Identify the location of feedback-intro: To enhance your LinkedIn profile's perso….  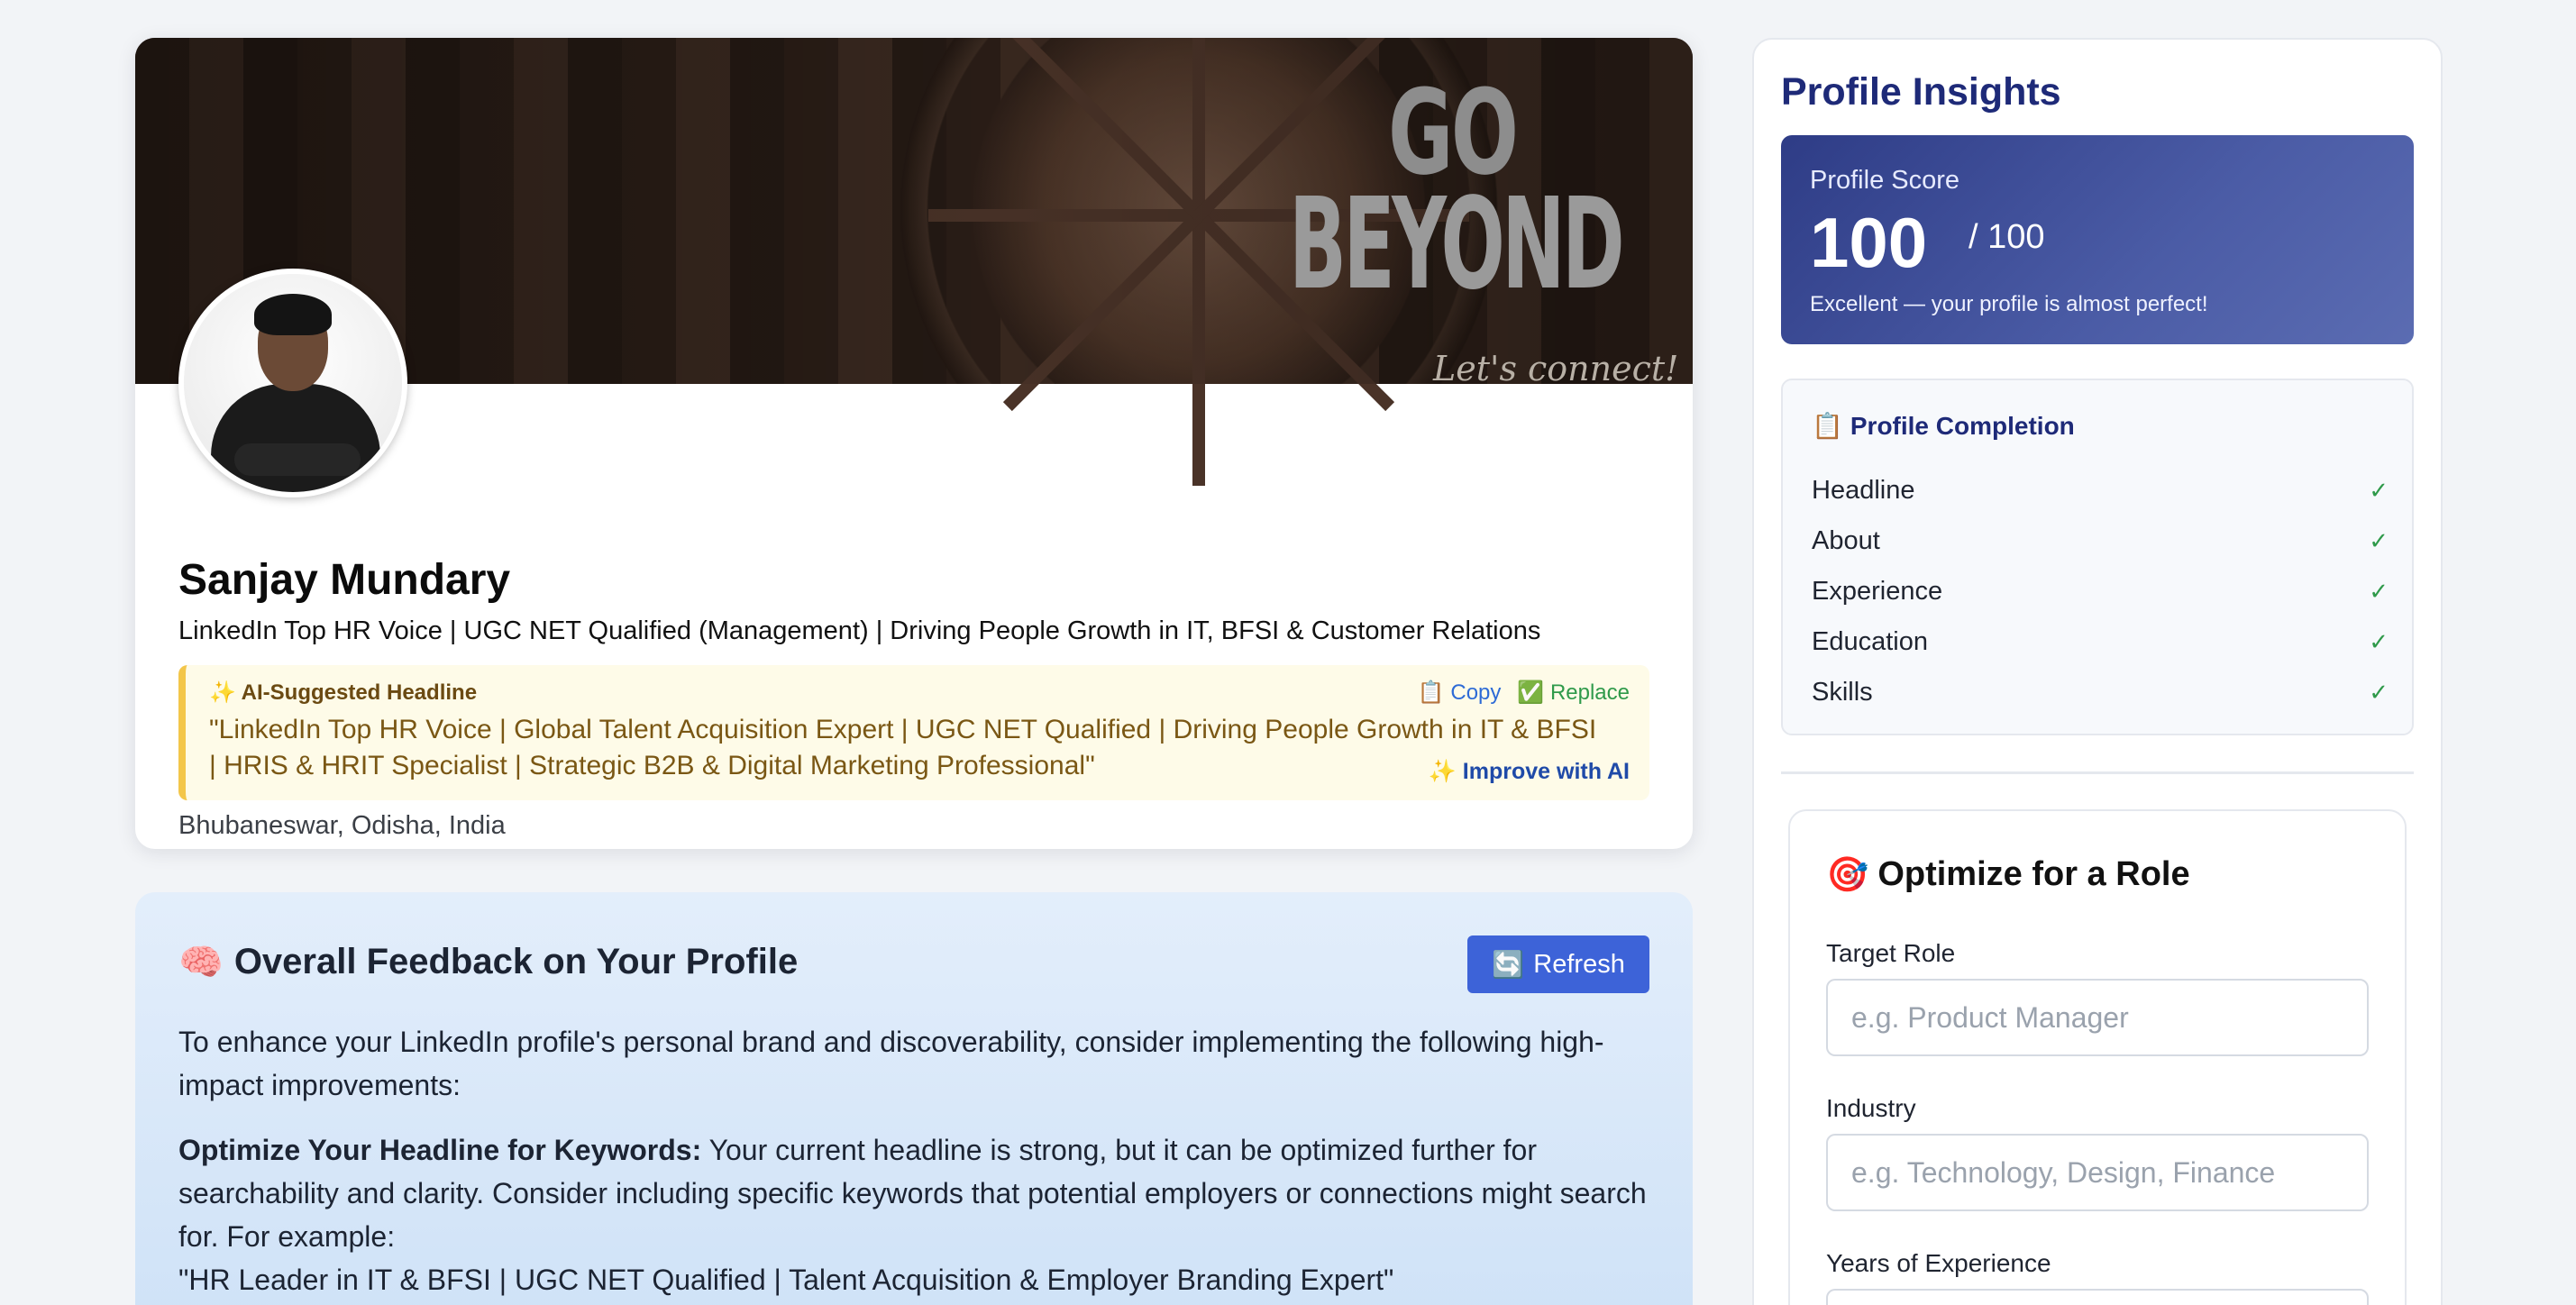
(891, 1063).